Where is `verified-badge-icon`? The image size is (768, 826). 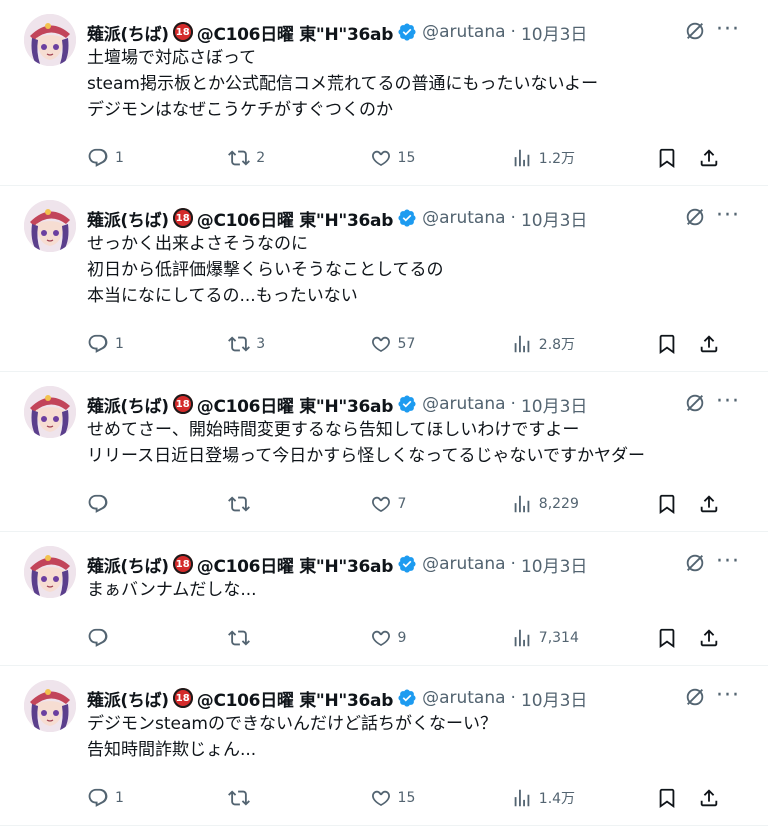 verified-badge-icon is located at coordinates (407, 564).